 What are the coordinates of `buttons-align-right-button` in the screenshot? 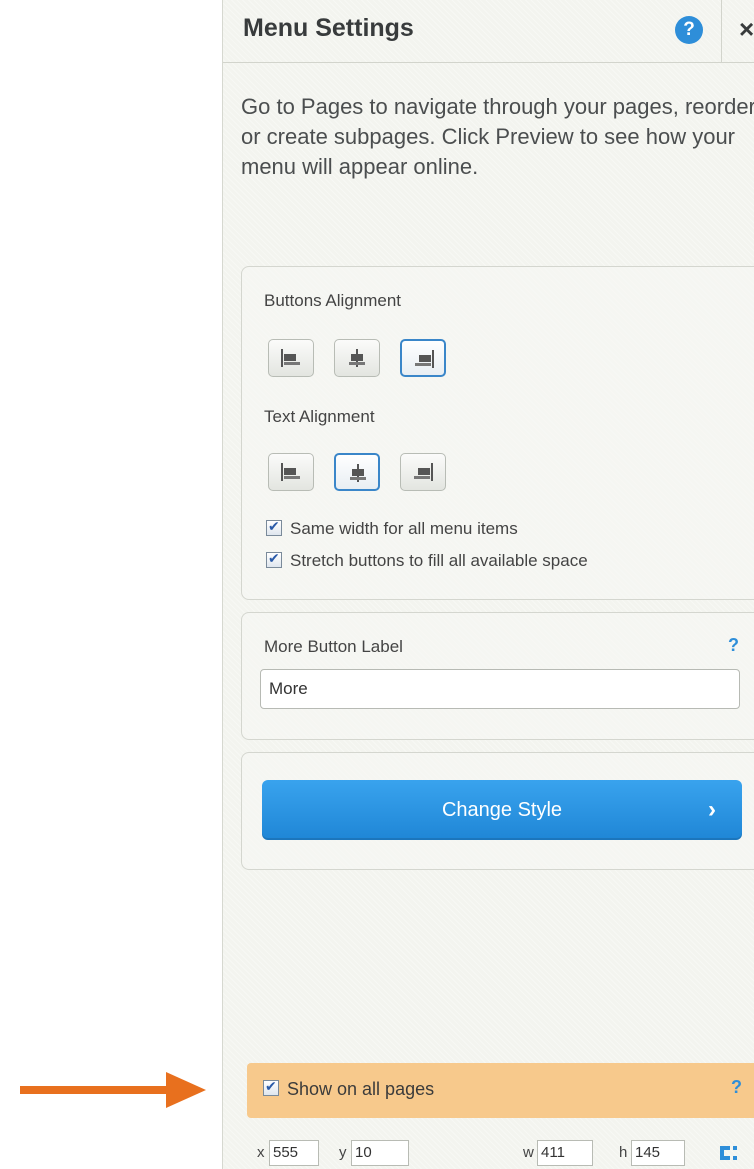 It's located at (423, 358).